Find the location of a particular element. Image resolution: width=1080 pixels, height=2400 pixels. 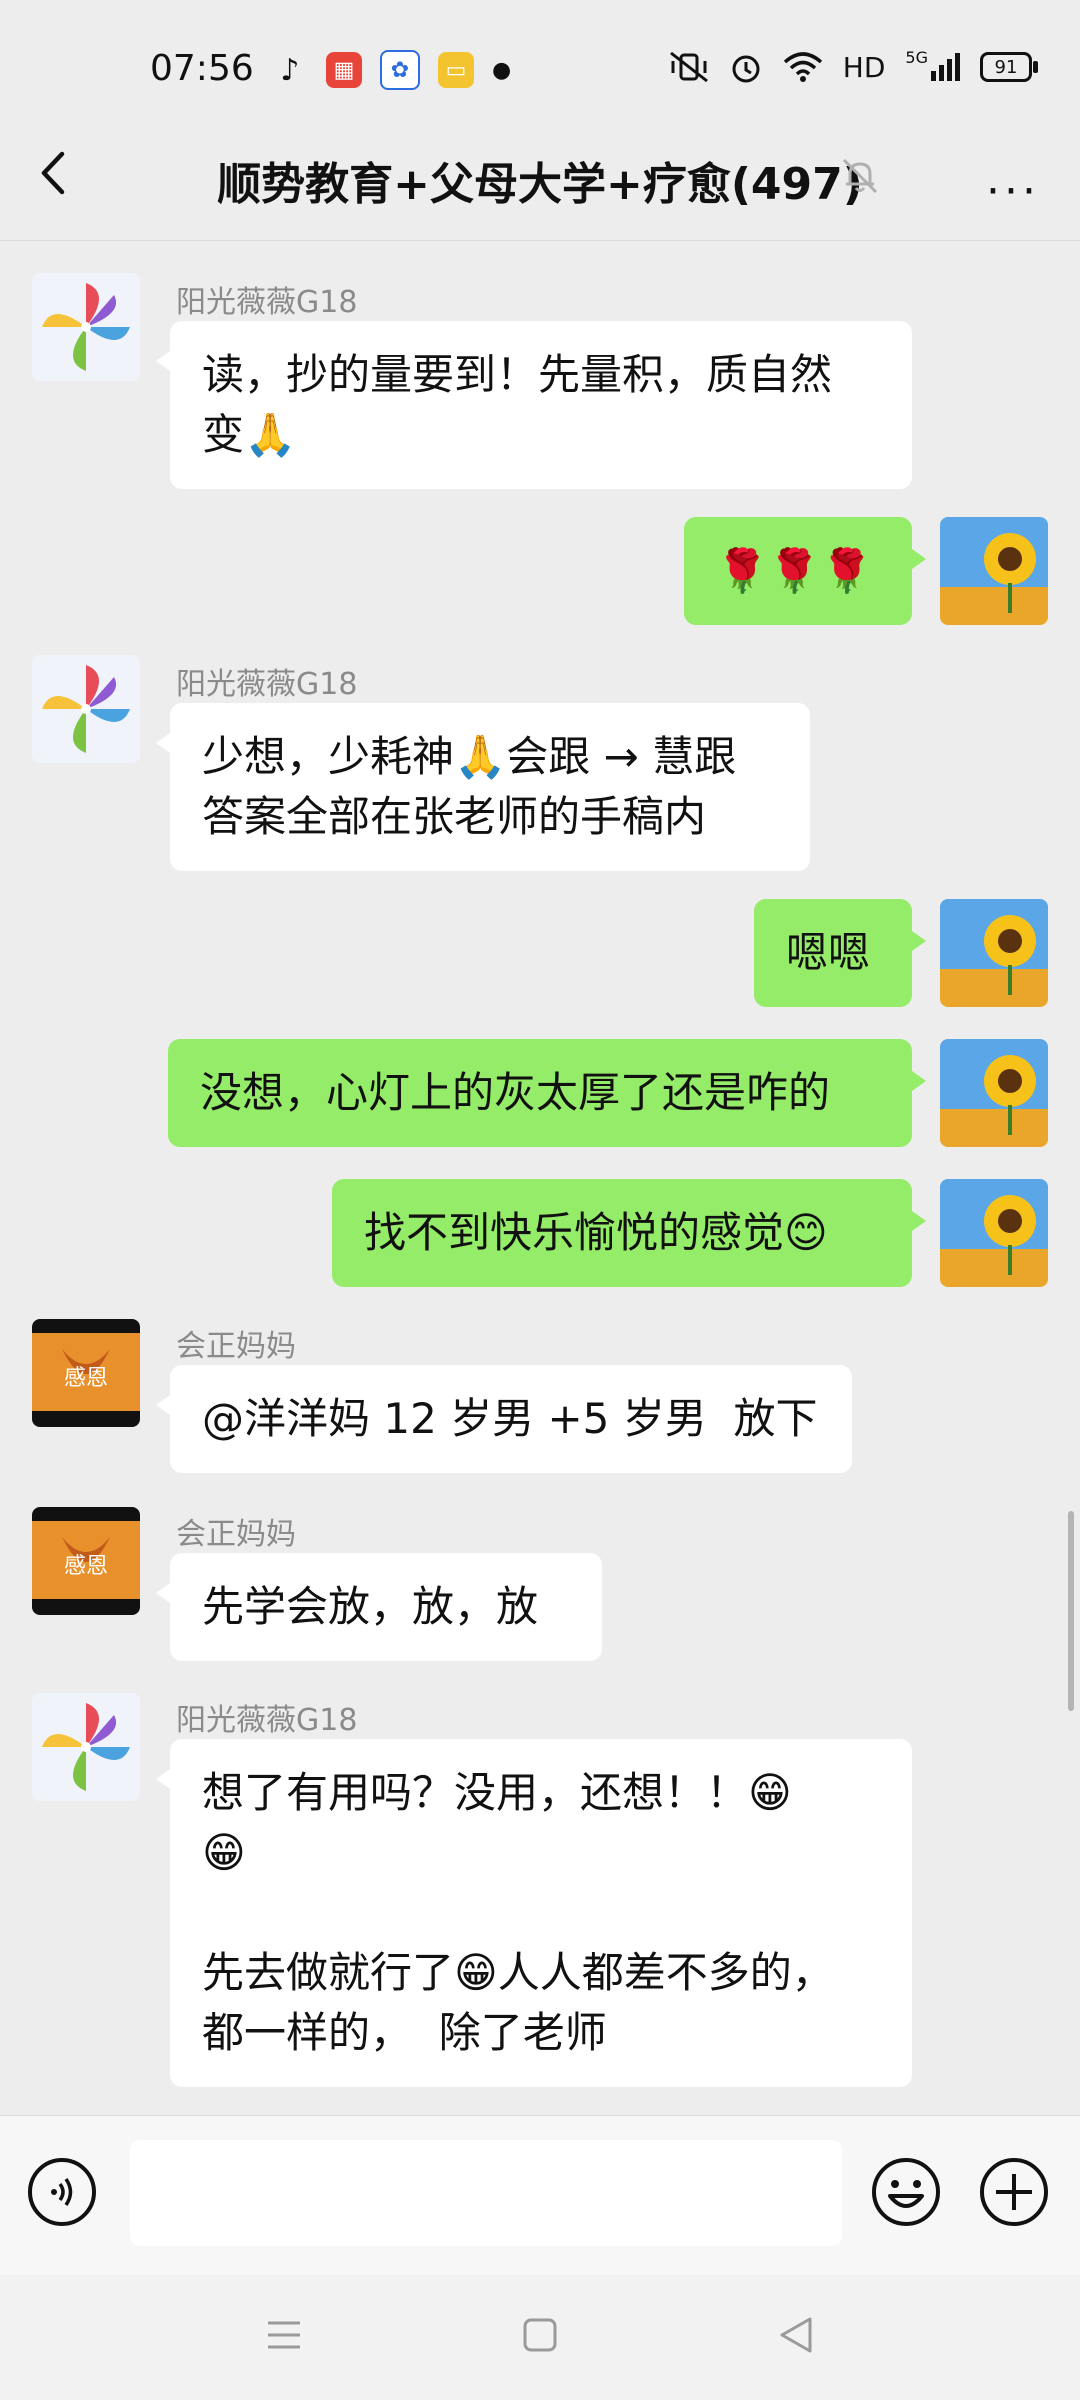

notes-app-icon: ▭ is located at coordinates (456, 70).